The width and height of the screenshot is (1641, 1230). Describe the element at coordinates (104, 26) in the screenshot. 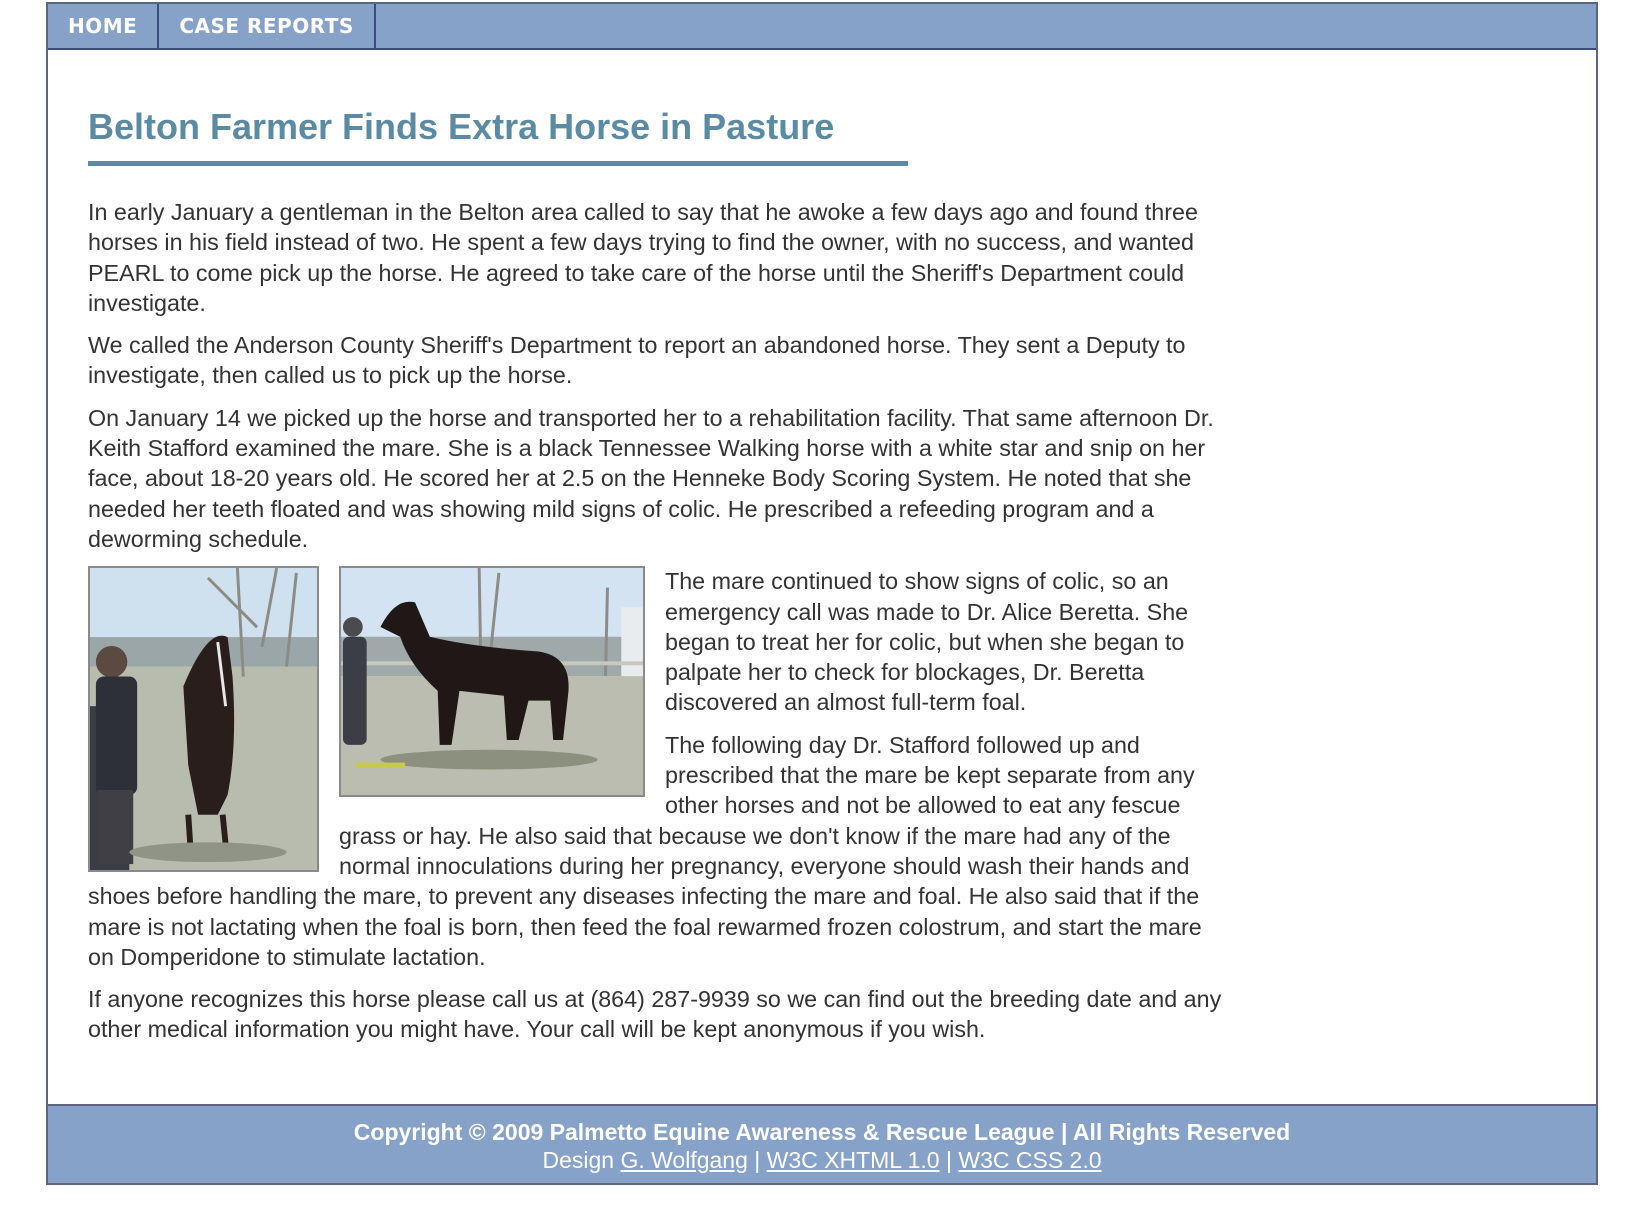

I see `nav-home-link: HOME` at that location.